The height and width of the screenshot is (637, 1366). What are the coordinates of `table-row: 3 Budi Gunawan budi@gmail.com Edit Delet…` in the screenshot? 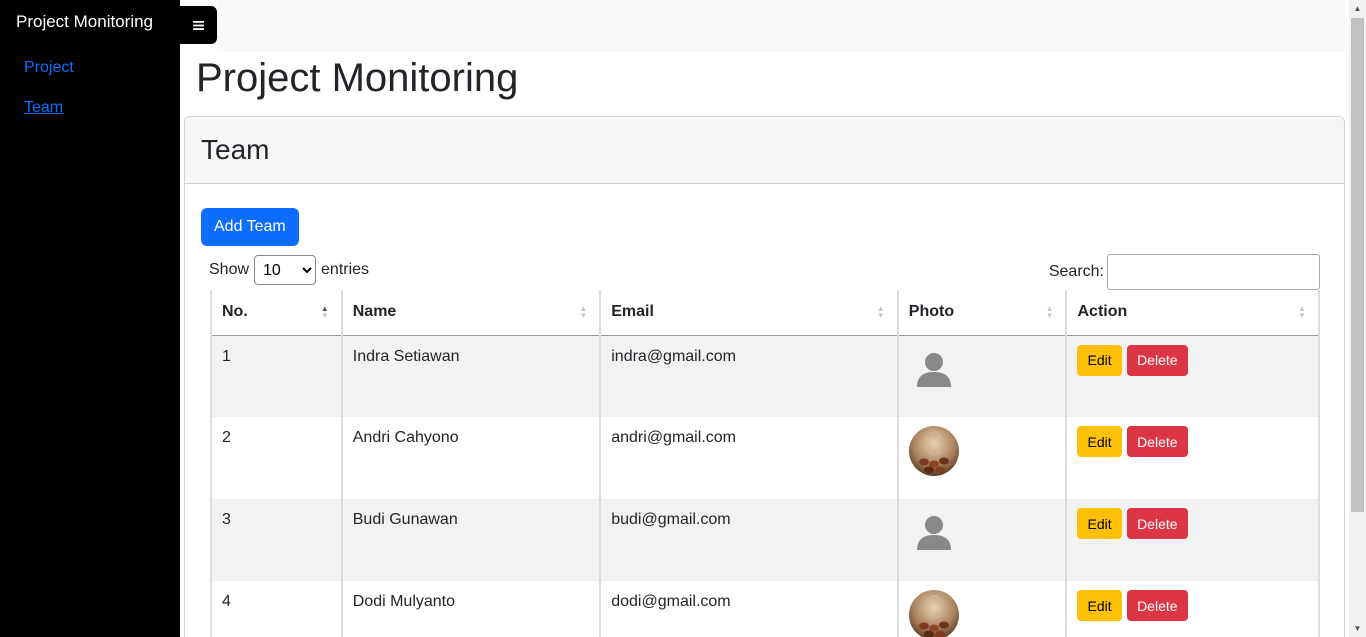 It's located at (765, 540).